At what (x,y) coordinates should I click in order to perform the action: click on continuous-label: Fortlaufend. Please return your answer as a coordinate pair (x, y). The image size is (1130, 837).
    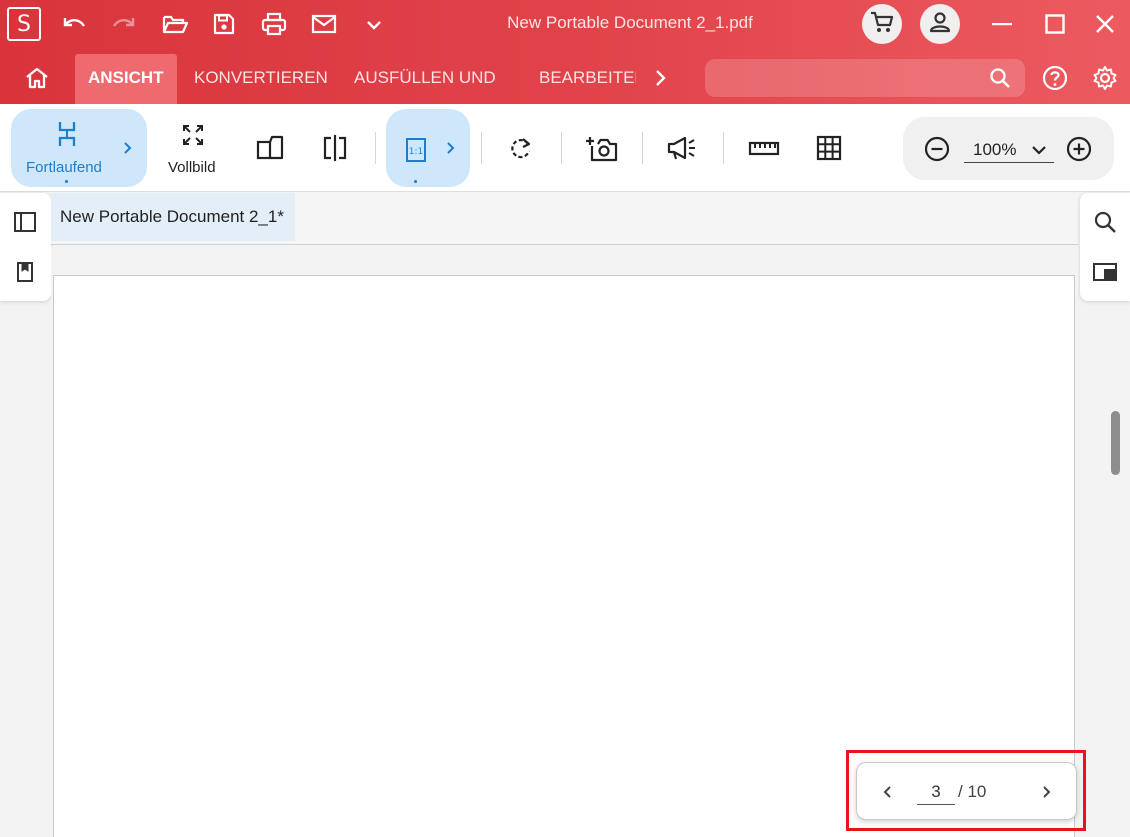
    Looking at the image, I should click on (64, 167).